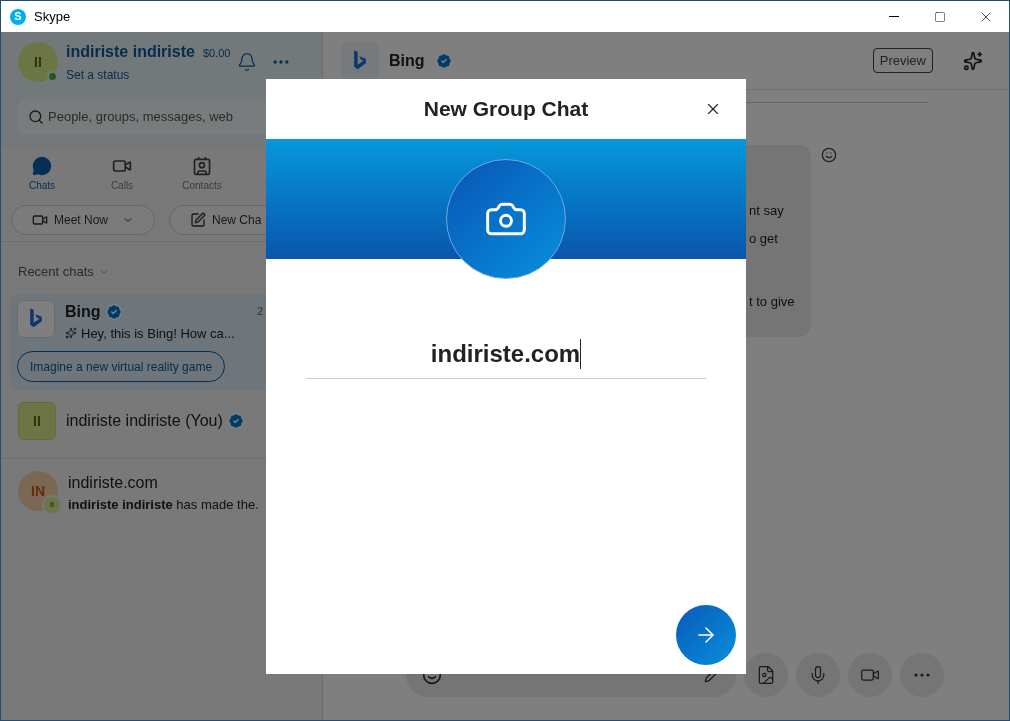 This screenshot has width=1010, height=721. I want to click on window-title: Skype, so click(52, 16).